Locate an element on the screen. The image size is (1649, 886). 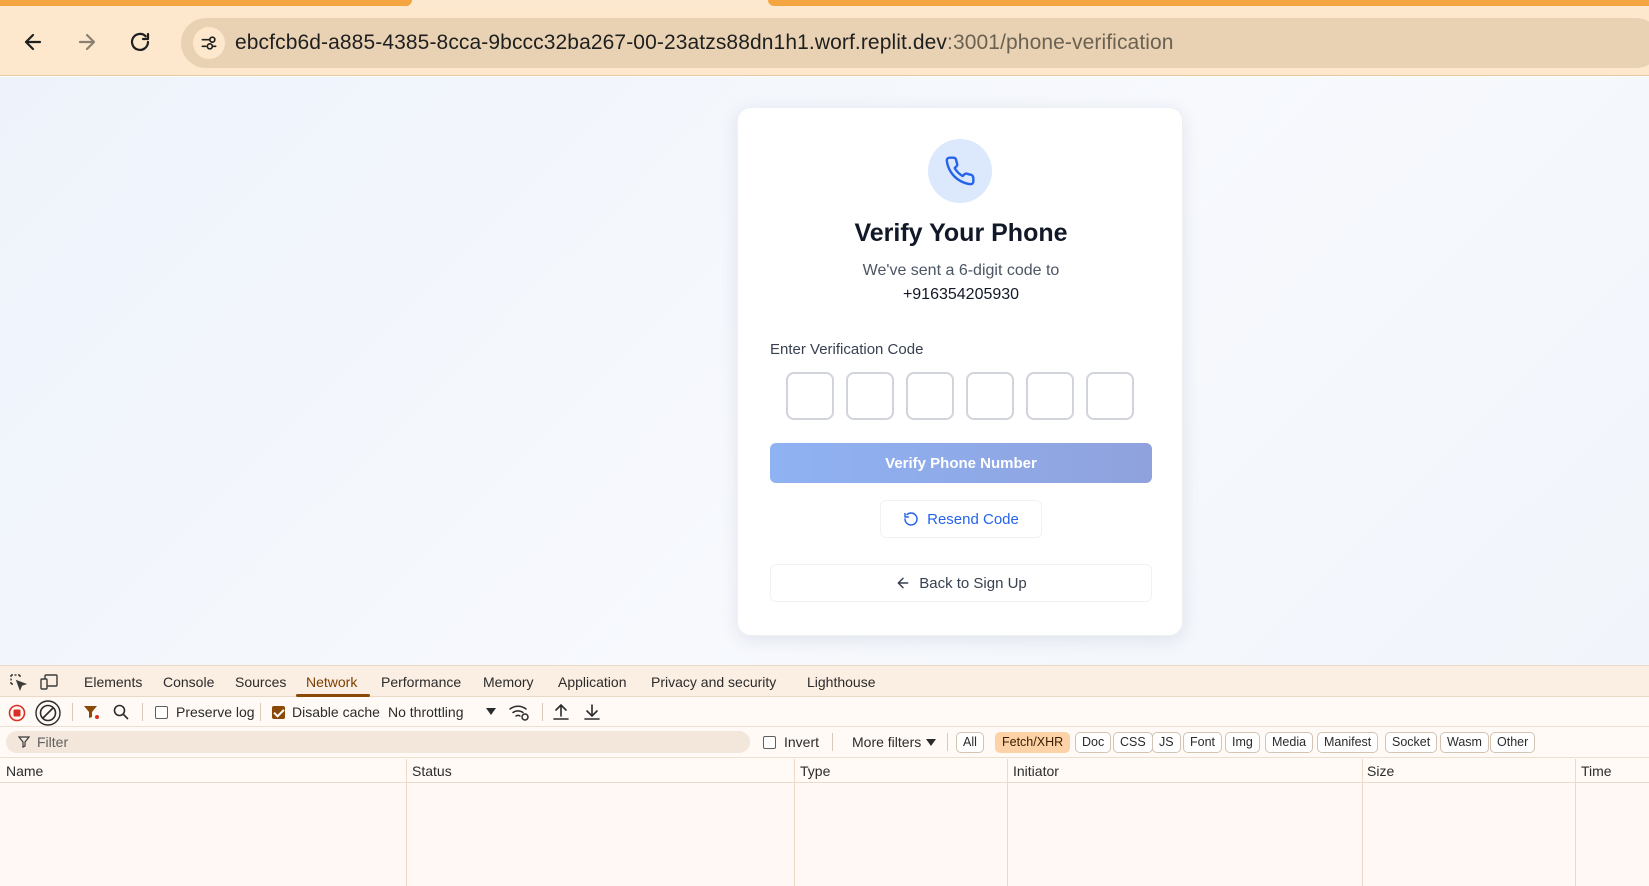
forward-nav-button is located at coordinates (87, 42).